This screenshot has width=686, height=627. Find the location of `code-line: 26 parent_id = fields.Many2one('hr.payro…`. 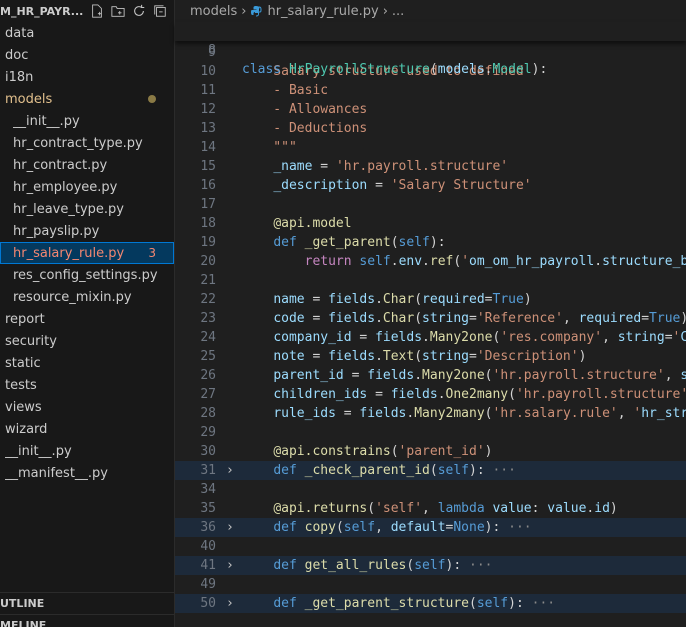

code-line: 26 parent_id = fields.Many2one('hr.payro… is located at coordinates (430, 375).